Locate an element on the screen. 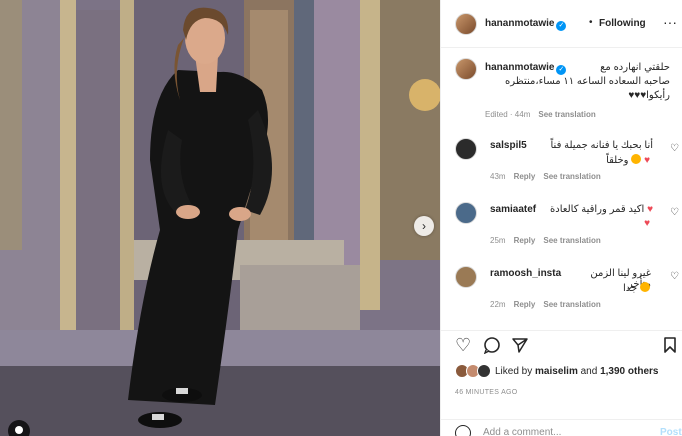 Image resolution: width=682 pixels, height=436 pixels. caption-line-3: رأيكوا♥♥♥ is located at coordinates (649, 95).